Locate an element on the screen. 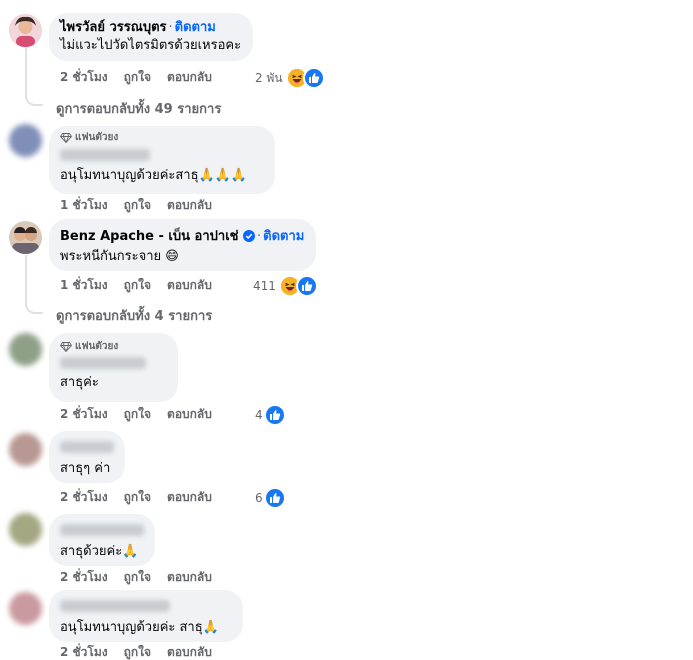  reaction-summary: 411 is located at coordinates (285, 286).